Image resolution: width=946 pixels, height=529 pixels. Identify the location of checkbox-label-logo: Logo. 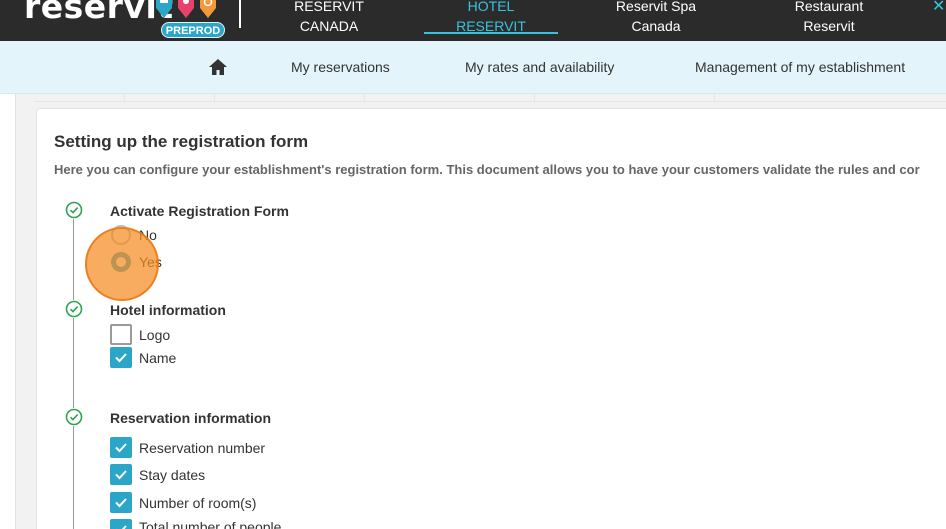
(154, 335).